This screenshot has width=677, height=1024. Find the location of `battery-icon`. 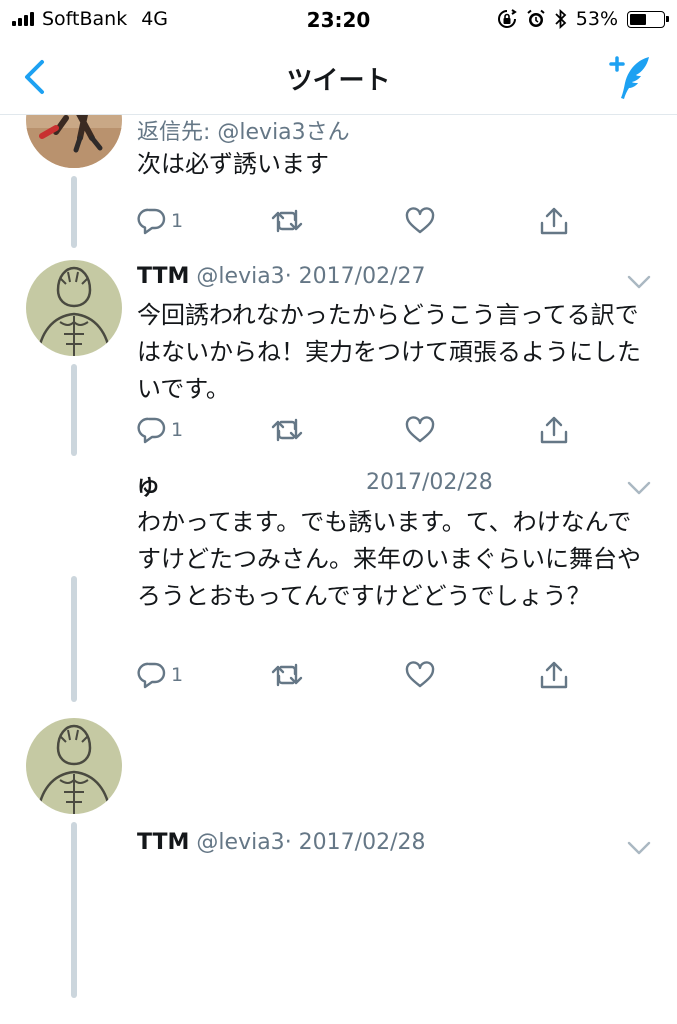

battery-icon is located at coordinates (648, 19).